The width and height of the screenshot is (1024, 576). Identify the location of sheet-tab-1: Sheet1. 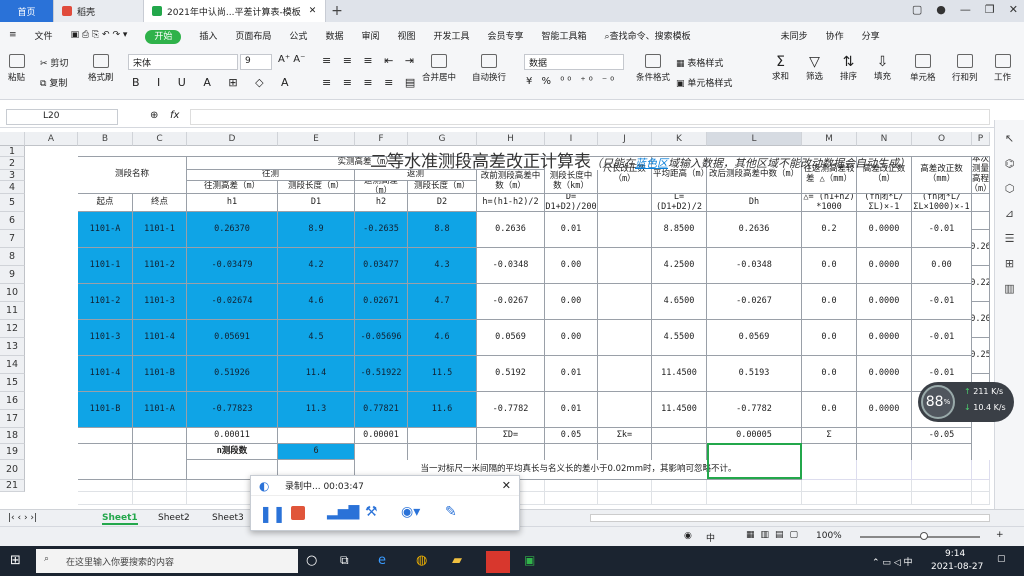
(120, 519).